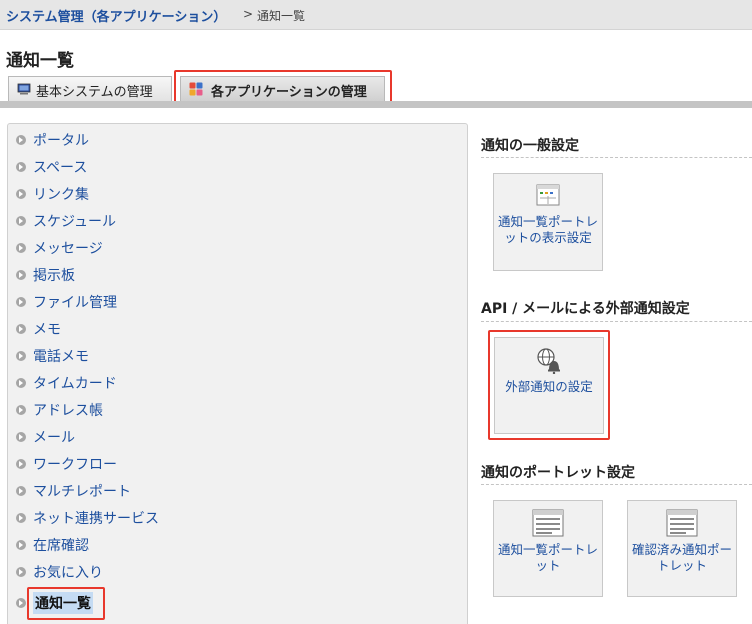  Describe the element at coordinates (68, 411) in the screenshot. I see `sidebar-item-label: アドレス帳` at that location.